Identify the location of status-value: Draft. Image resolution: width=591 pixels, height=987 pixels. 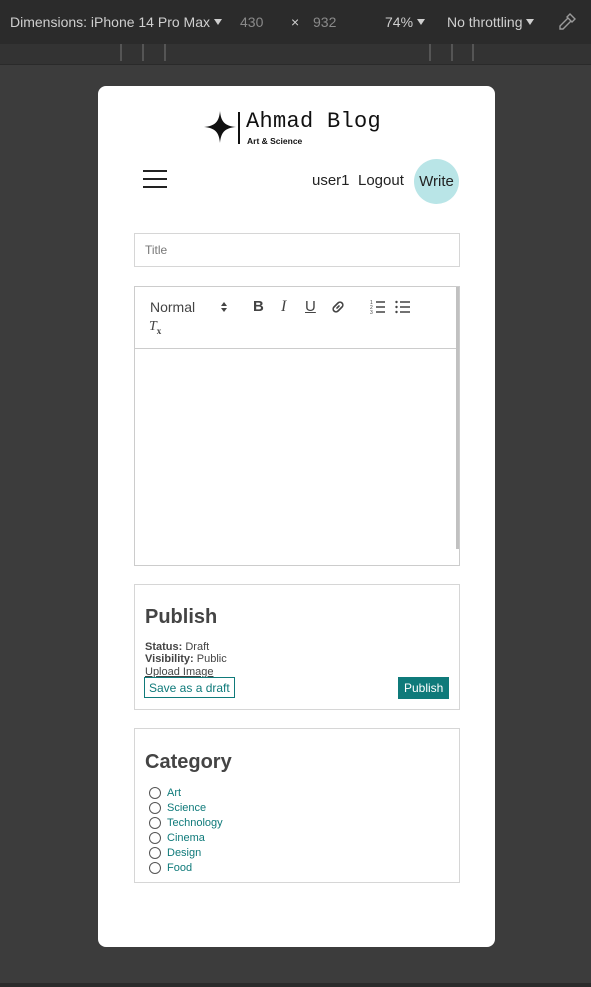
(197, 647).